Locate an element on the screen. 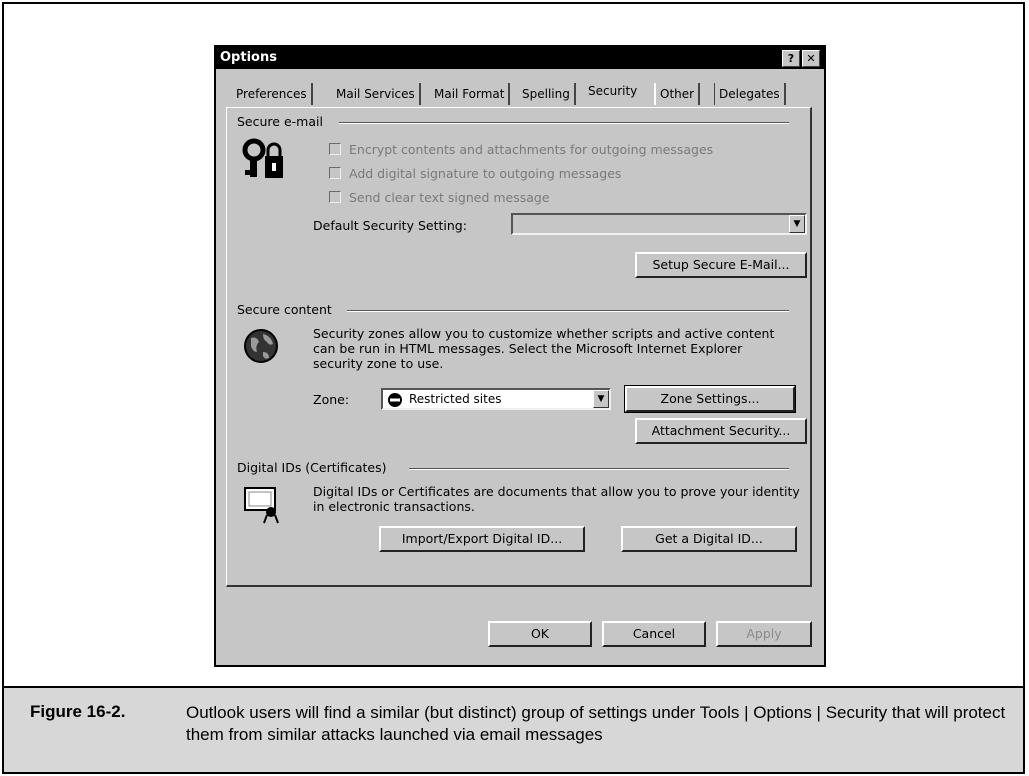 The width and height of the screenshot is (1029, 776). help-button: ? is located at coordinates (791, 58).